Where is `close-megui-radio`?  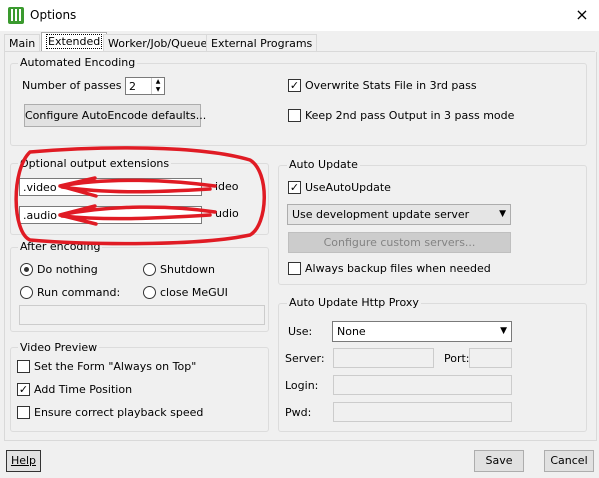
close-megui-radio is located at coordinates (149, 292).